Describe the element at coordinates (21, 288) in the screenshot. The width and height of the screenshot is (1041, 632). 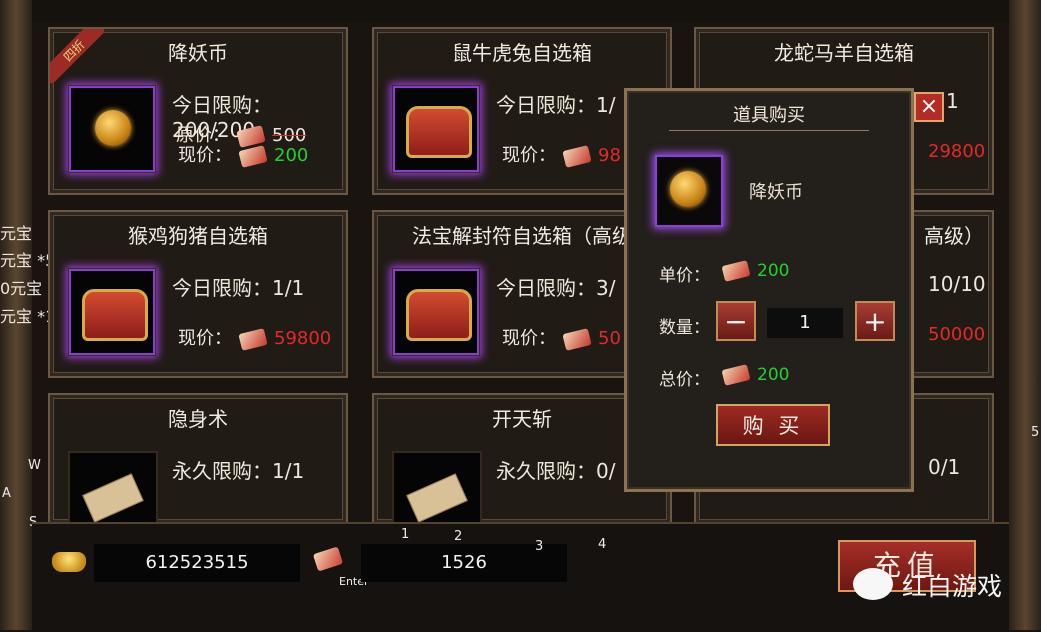
I see `side-text-3: 0元宝` at that location.